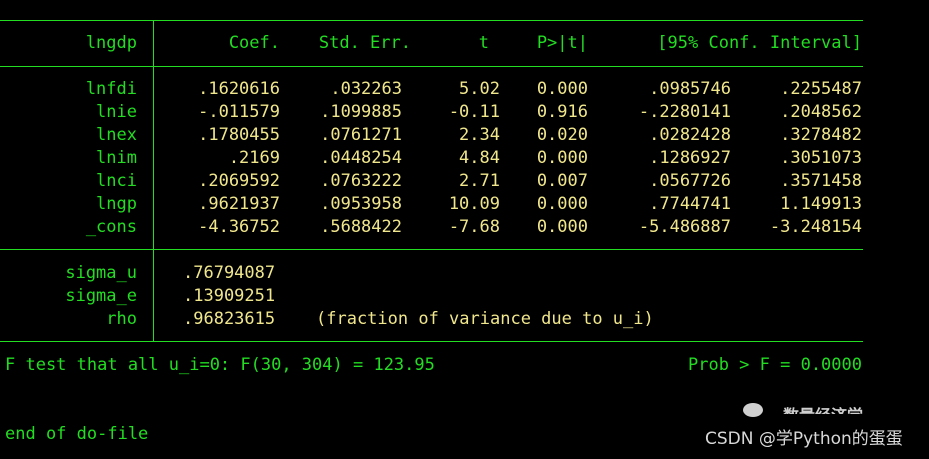 The height and width of the screenshot is (459, 929). What do you see at coordinates (254, 43) in the screenshot?
I see `header-coef: Coef.` at bounding box center [254, 43].